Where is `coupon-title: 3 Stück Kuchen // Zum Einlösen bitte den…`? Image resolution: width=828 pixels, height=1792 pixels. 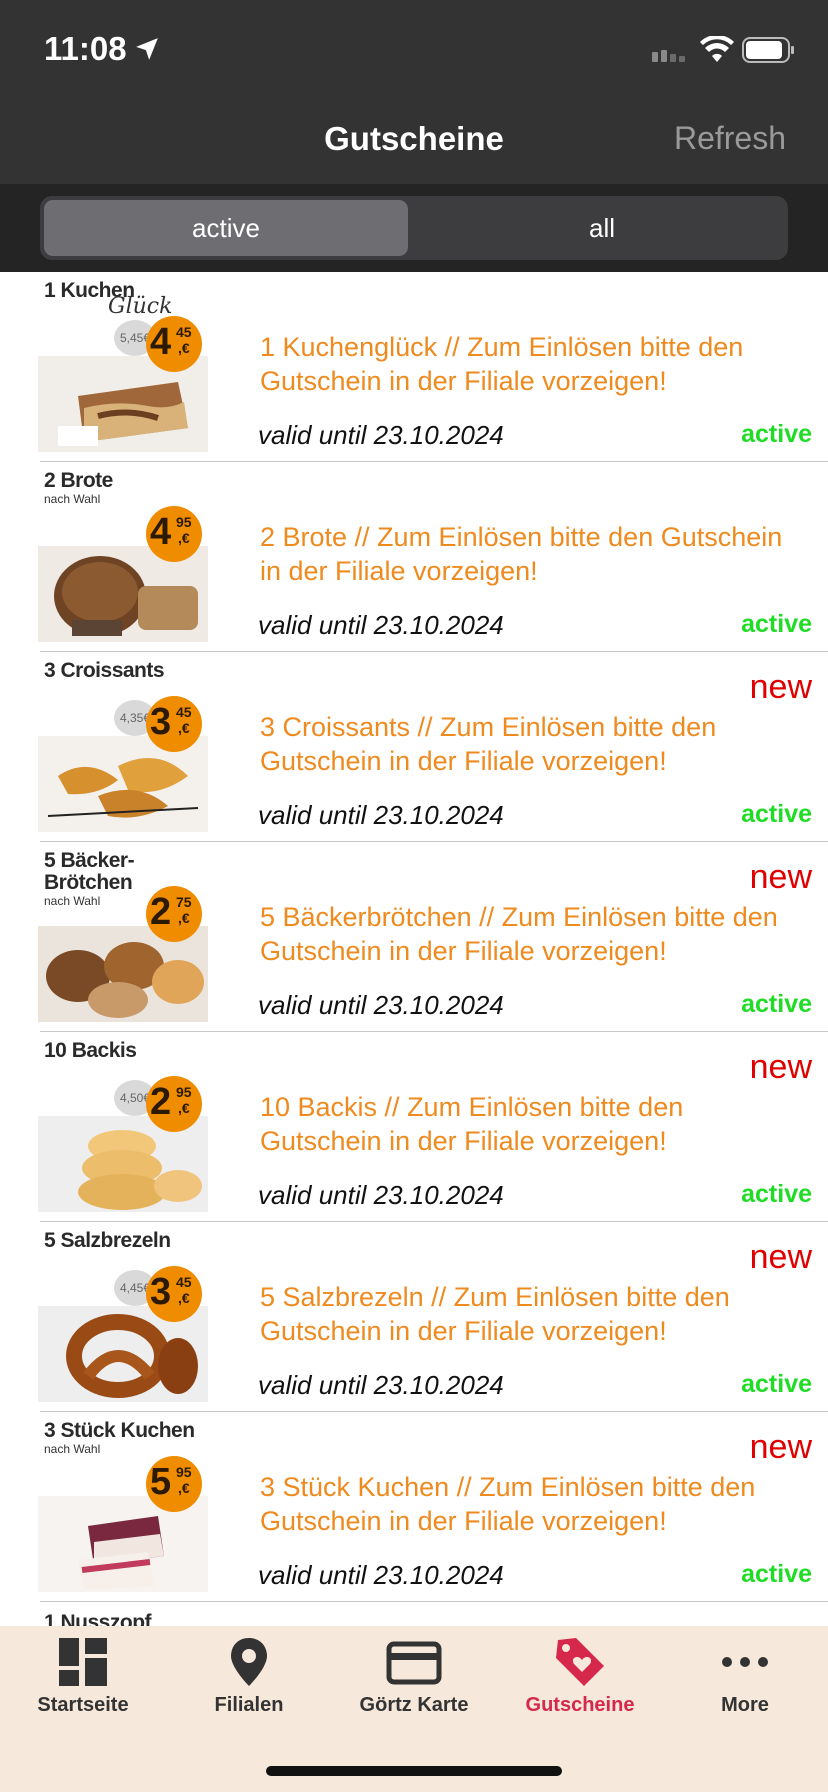
coupon-title: 3 Stück Kuchen // Zum Einlösen bitte den… is located at coordinates (508, 1504).